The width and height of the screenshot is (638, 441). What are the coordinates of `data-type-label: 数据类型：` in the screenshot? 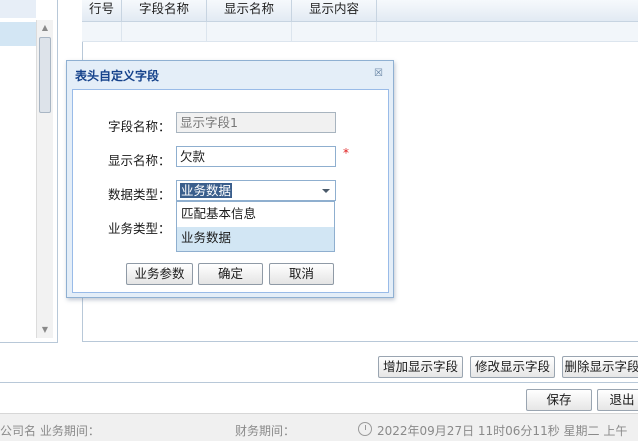 It's located at (139, 194).